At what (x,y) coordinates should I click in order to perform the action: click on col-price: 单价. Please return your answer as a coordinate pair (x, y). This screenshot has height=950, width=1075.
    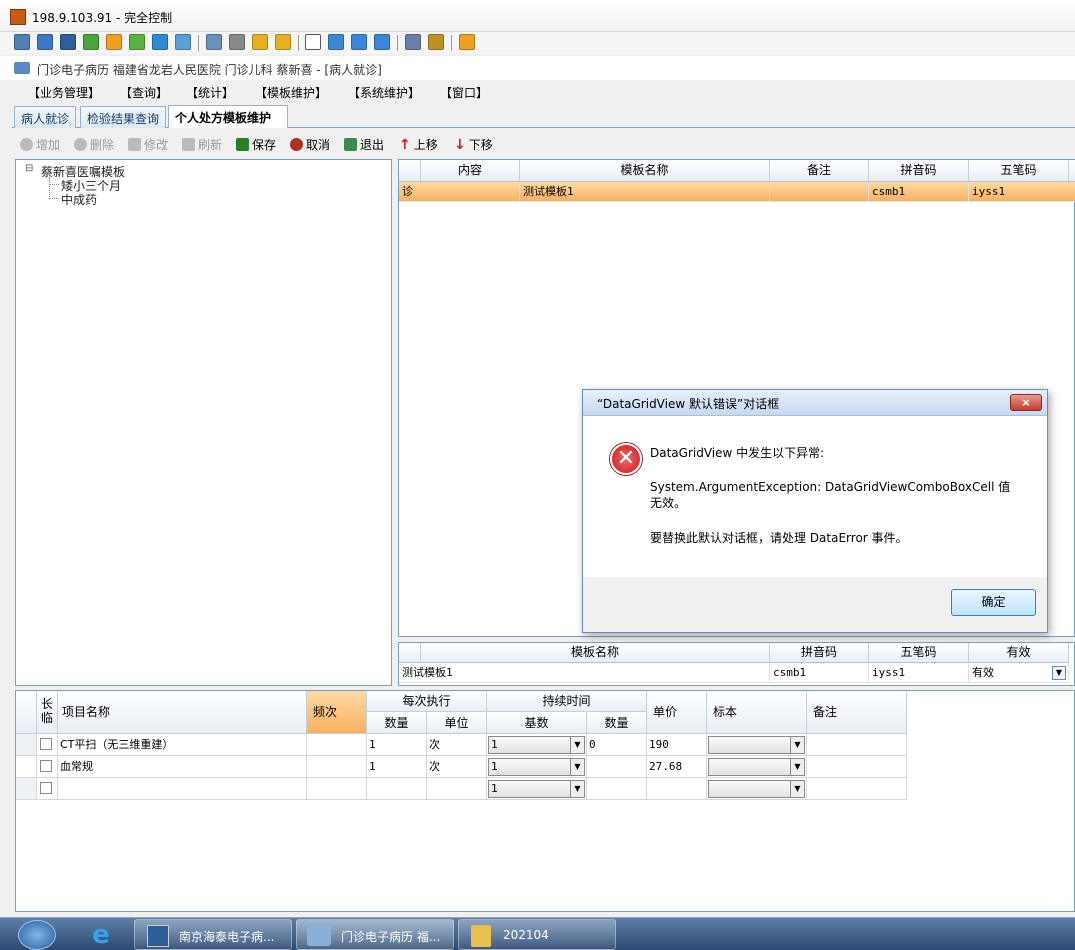
    Looking at the image, I should click on (677, 712).